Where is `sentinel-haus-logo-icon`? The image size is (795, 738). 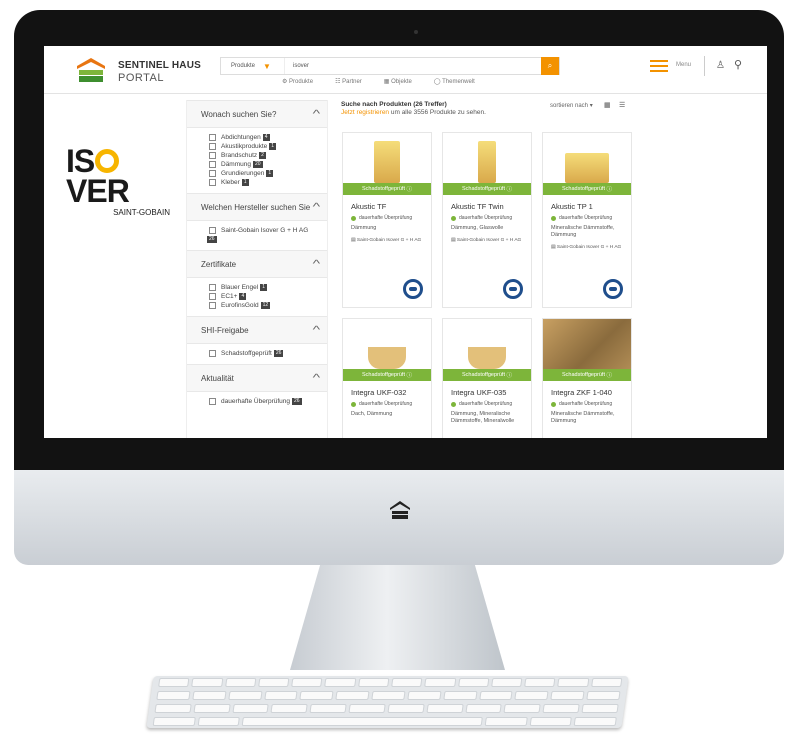 sentinel-haus-logo-icon is located at coordinates (91, 70).